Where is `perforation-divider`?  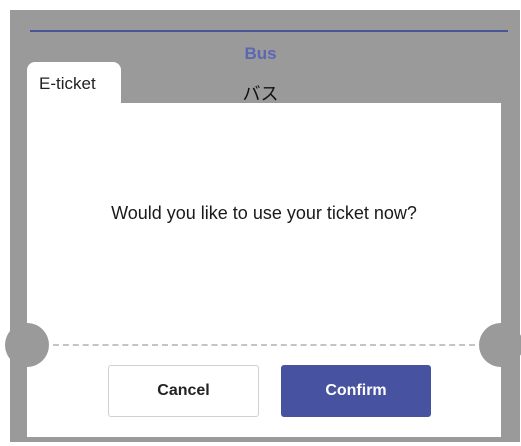
perforation-divider is located at coordinates (264, 345).